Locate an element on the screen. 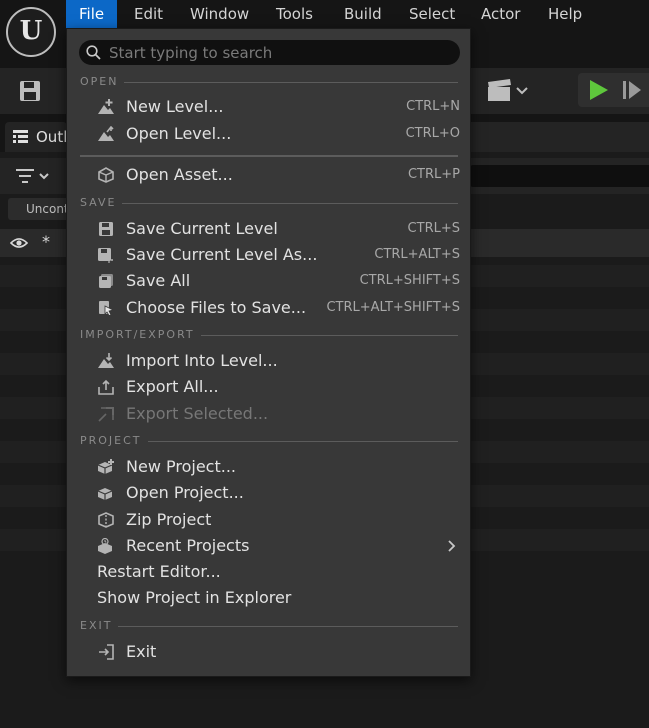  star-icon: * is located at coordinates (46, 241).